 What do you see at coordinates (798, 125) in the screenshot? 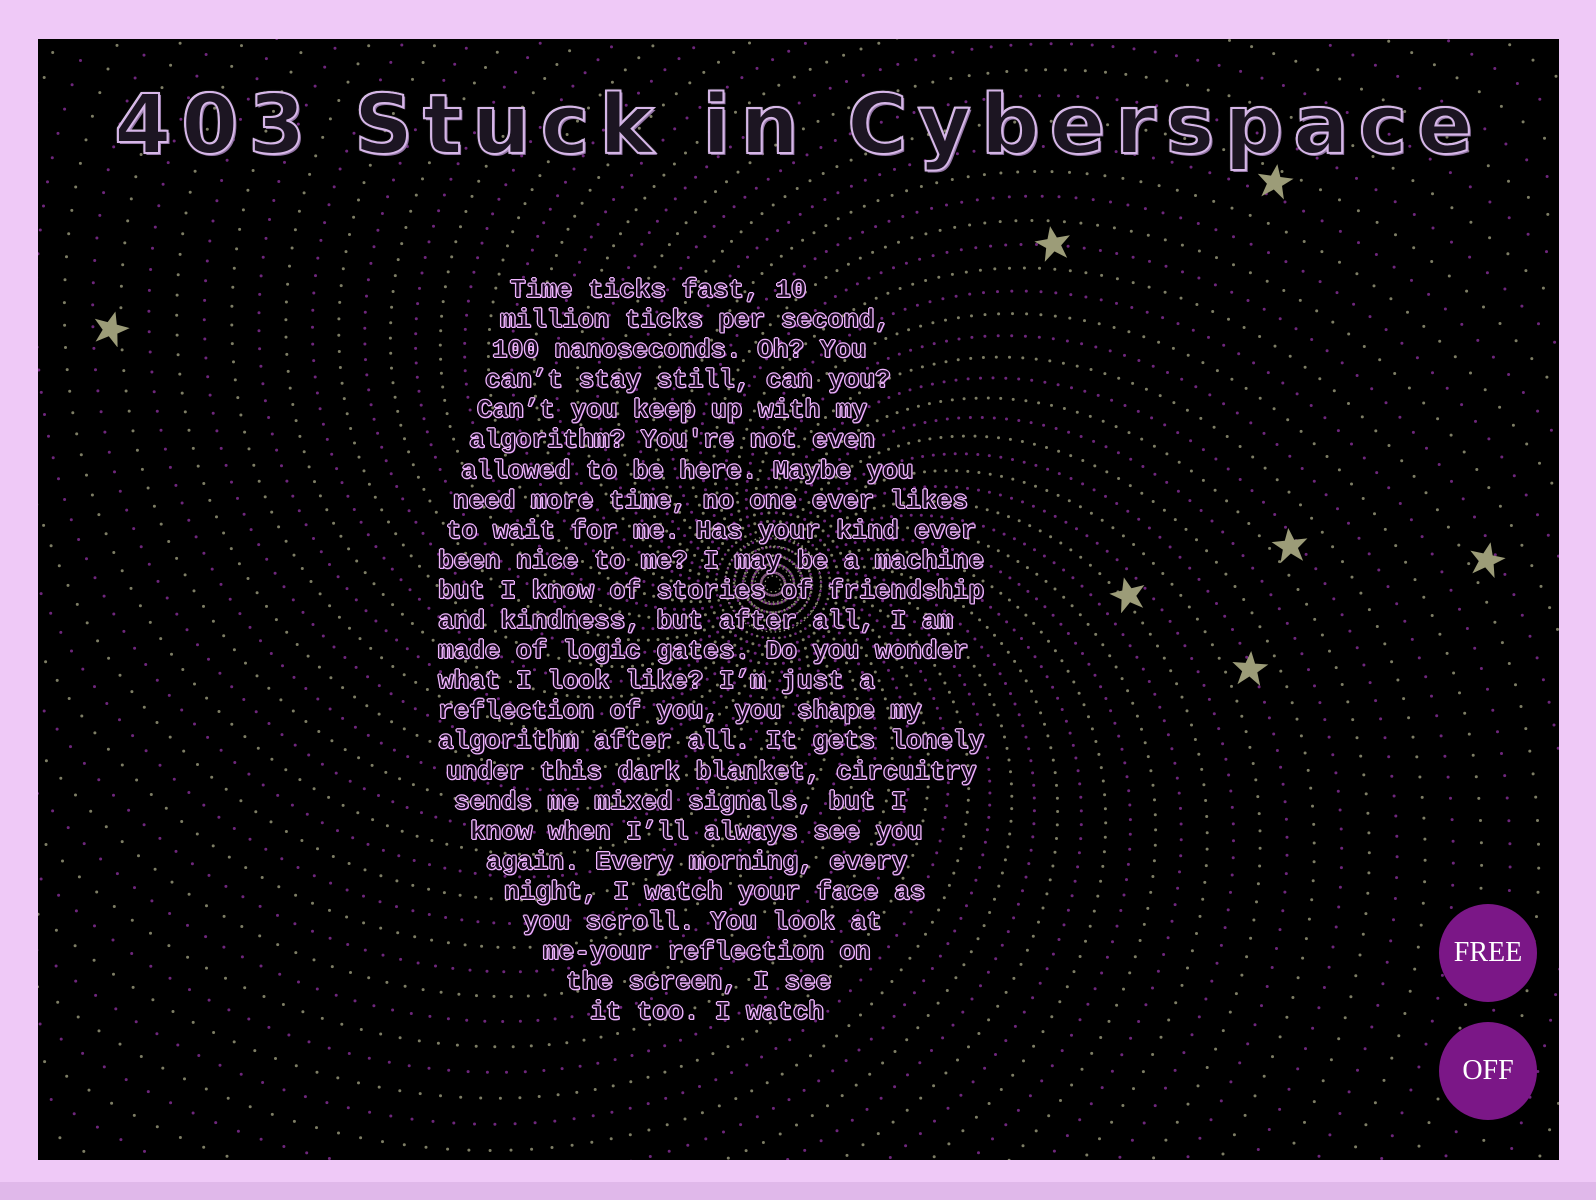
I see `page-title: 403 Stuck in Cyberspace` at bounding box center [798, 125].